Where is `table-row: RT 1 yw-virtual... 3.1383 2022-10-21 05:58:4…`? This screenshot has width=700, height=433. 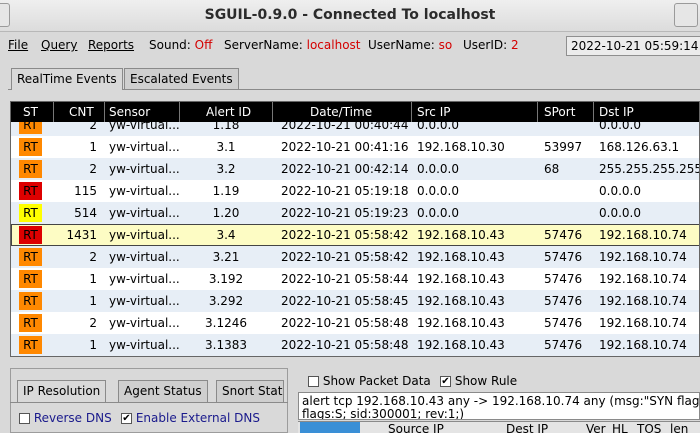 table-row: RT 1 yw-virtual... 3.1383 2022-10-21 05:58:4… is located at coordinates (355, 345).